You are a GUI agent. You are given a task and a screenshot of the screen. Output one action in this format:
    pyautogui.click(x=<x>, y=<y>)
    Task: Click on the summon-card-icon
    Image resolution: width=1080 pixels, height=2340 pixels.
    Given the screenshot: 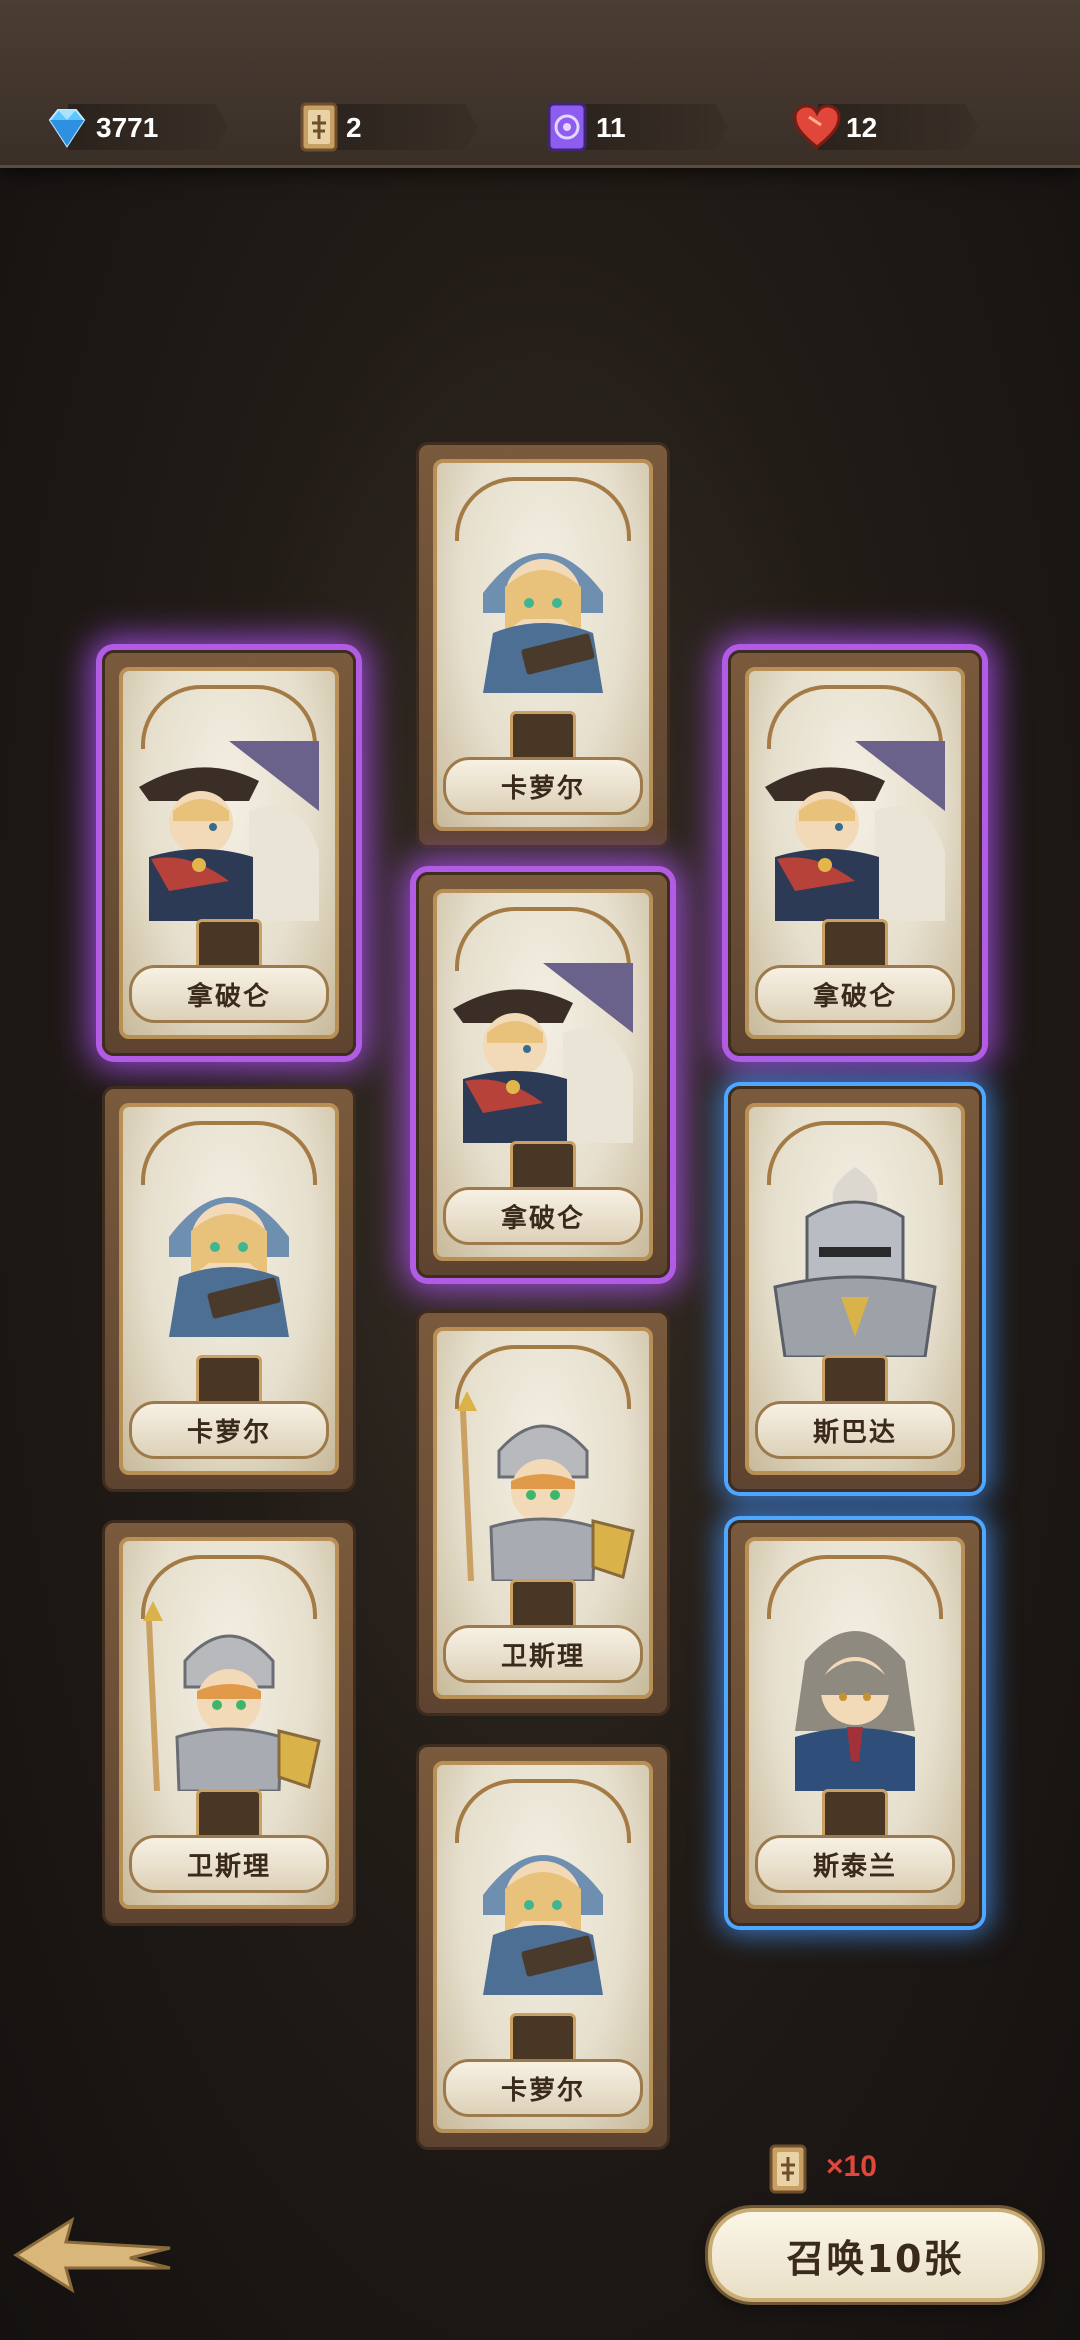 What is the action you would take?
    pyautogui.click(x=319, y=127)
    